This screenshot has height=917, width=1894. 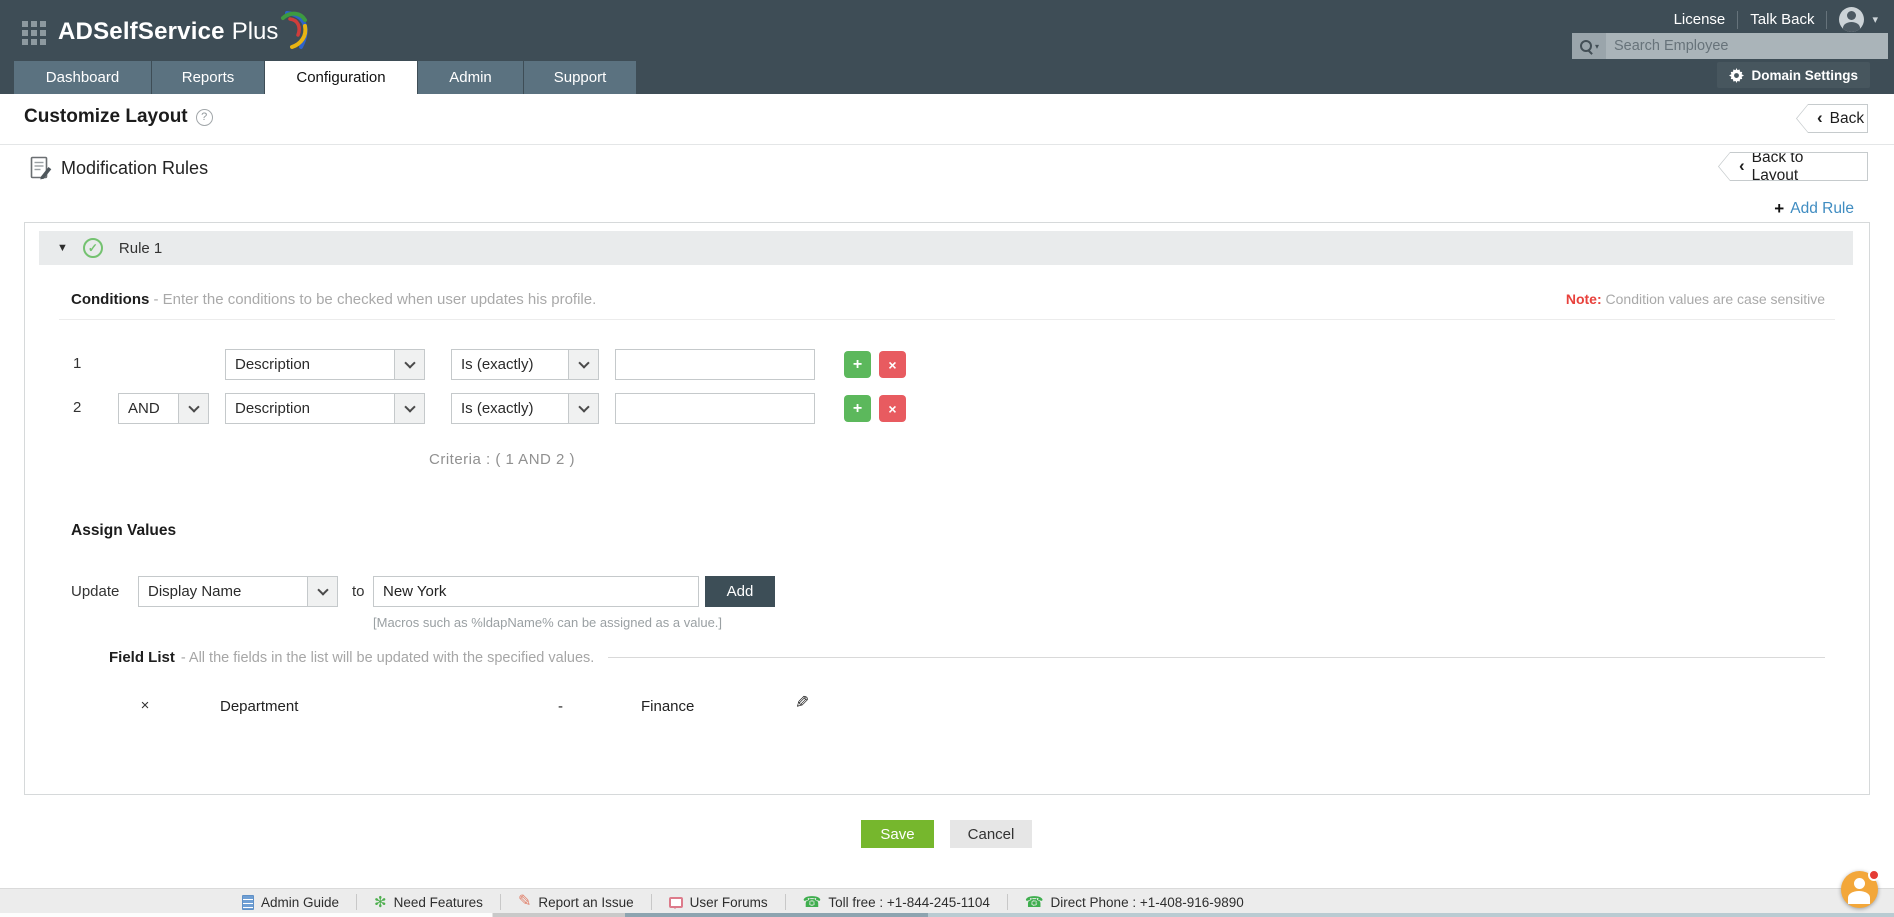 I want to click on talkback-link: Talk Back, so click(x=1782, y=19).